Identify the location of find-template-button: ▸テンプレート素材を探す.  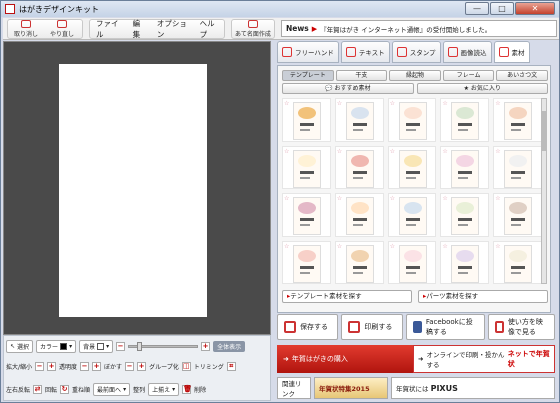
(347, 296).